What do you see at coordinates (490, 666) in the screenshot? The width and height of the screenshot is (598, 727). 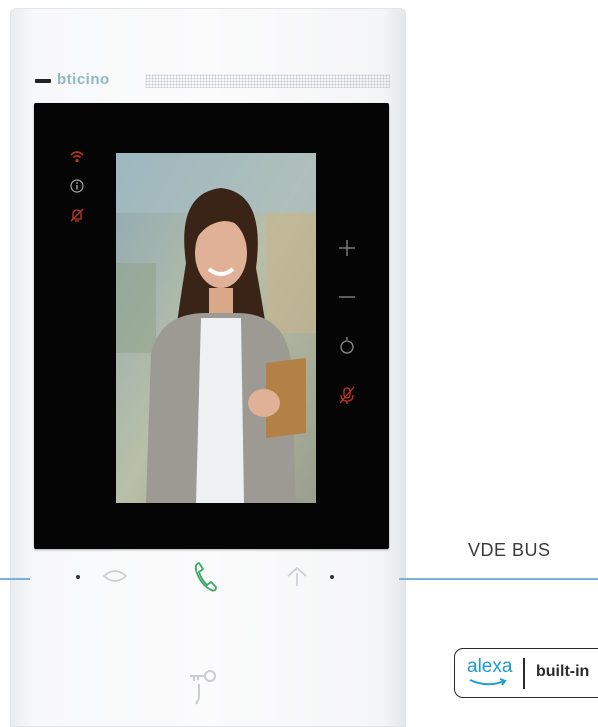 I see `alexa-wordmark: alexa` at bounding box center [490, 666].